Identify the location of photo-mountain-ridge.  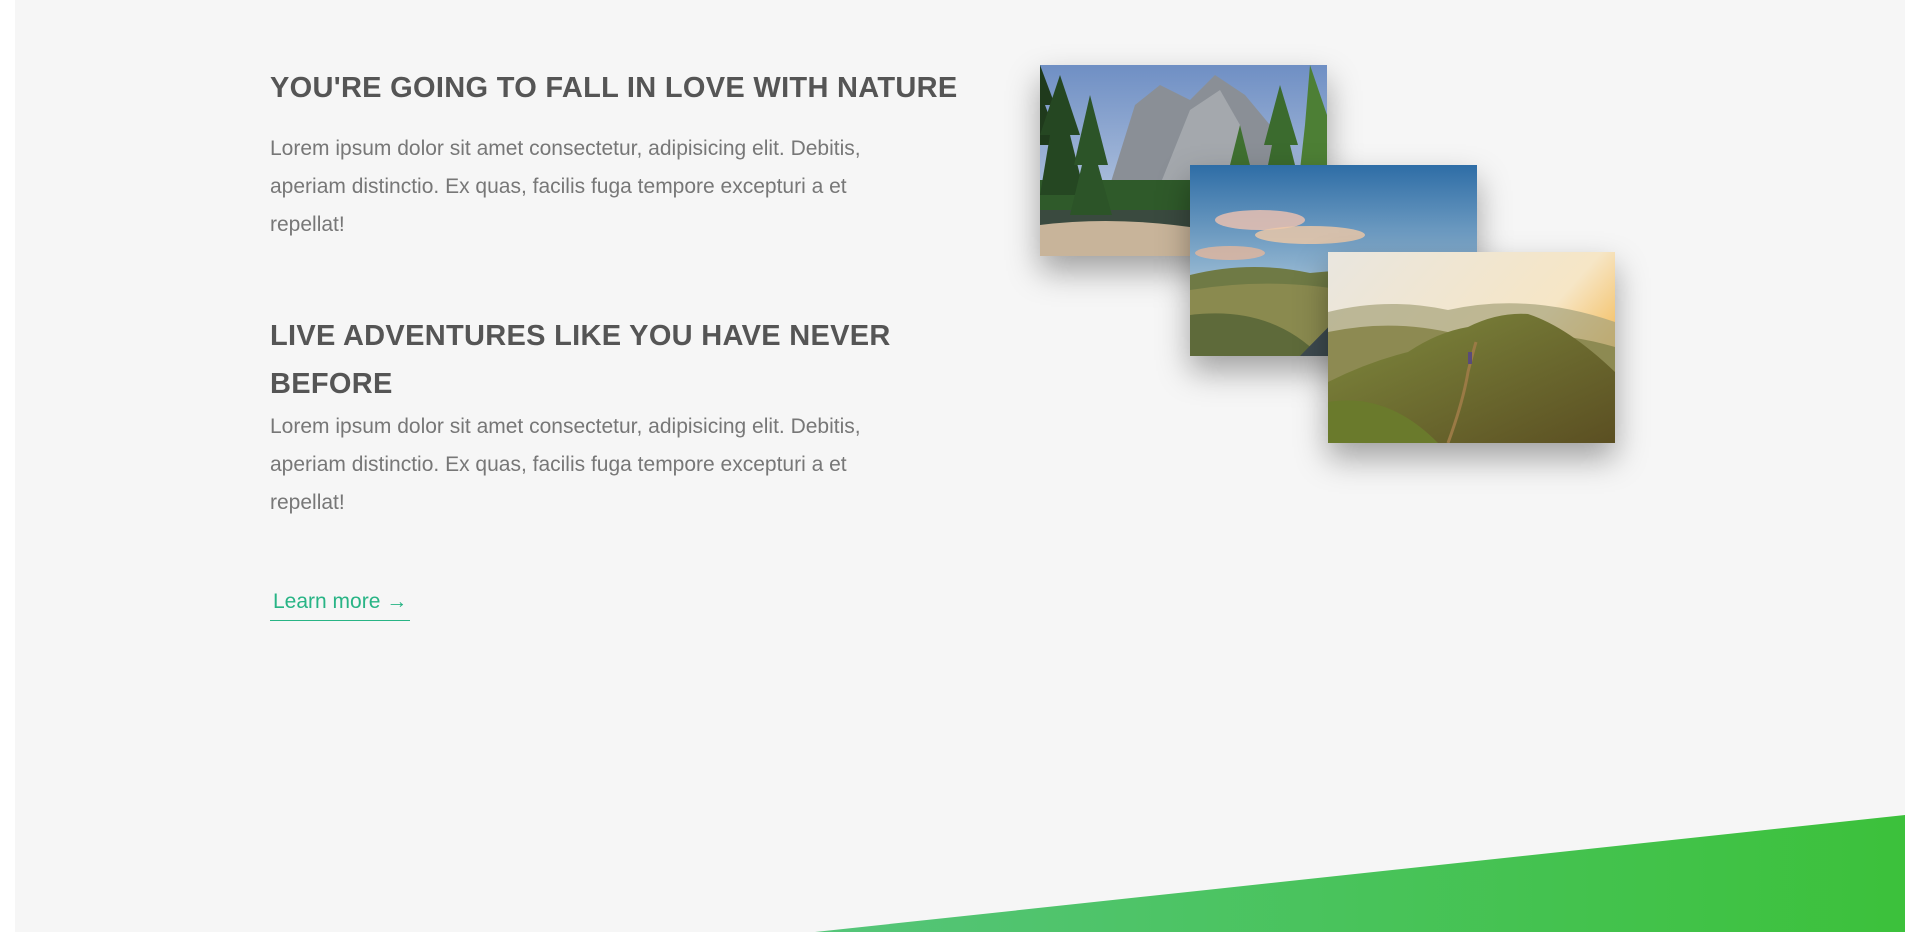
(1471, 347).